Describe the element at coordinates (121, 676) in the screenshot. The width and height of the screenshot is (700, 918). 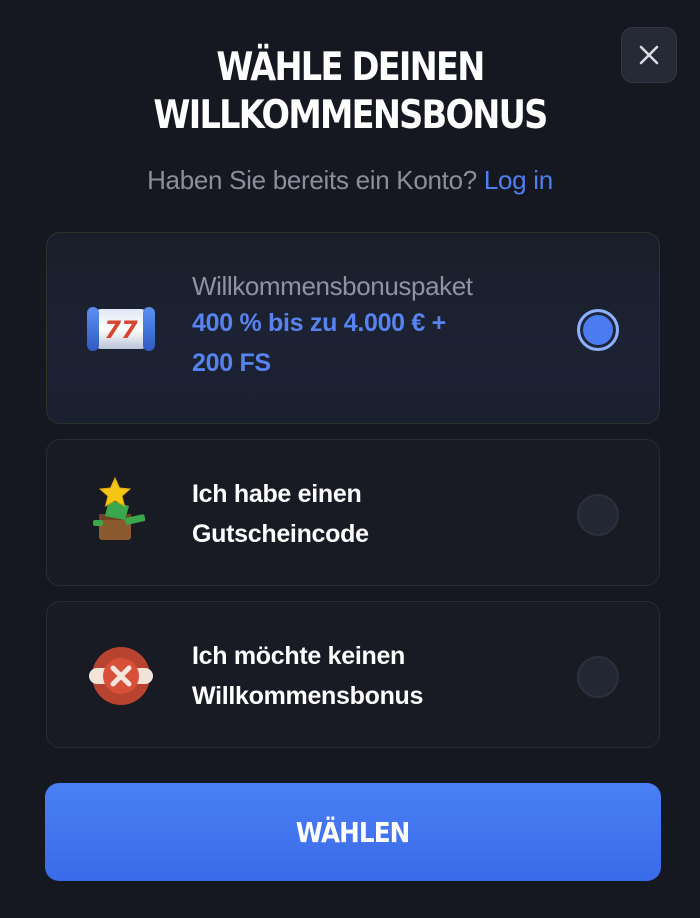
I see `no-bonus-cross-icon` at that location.